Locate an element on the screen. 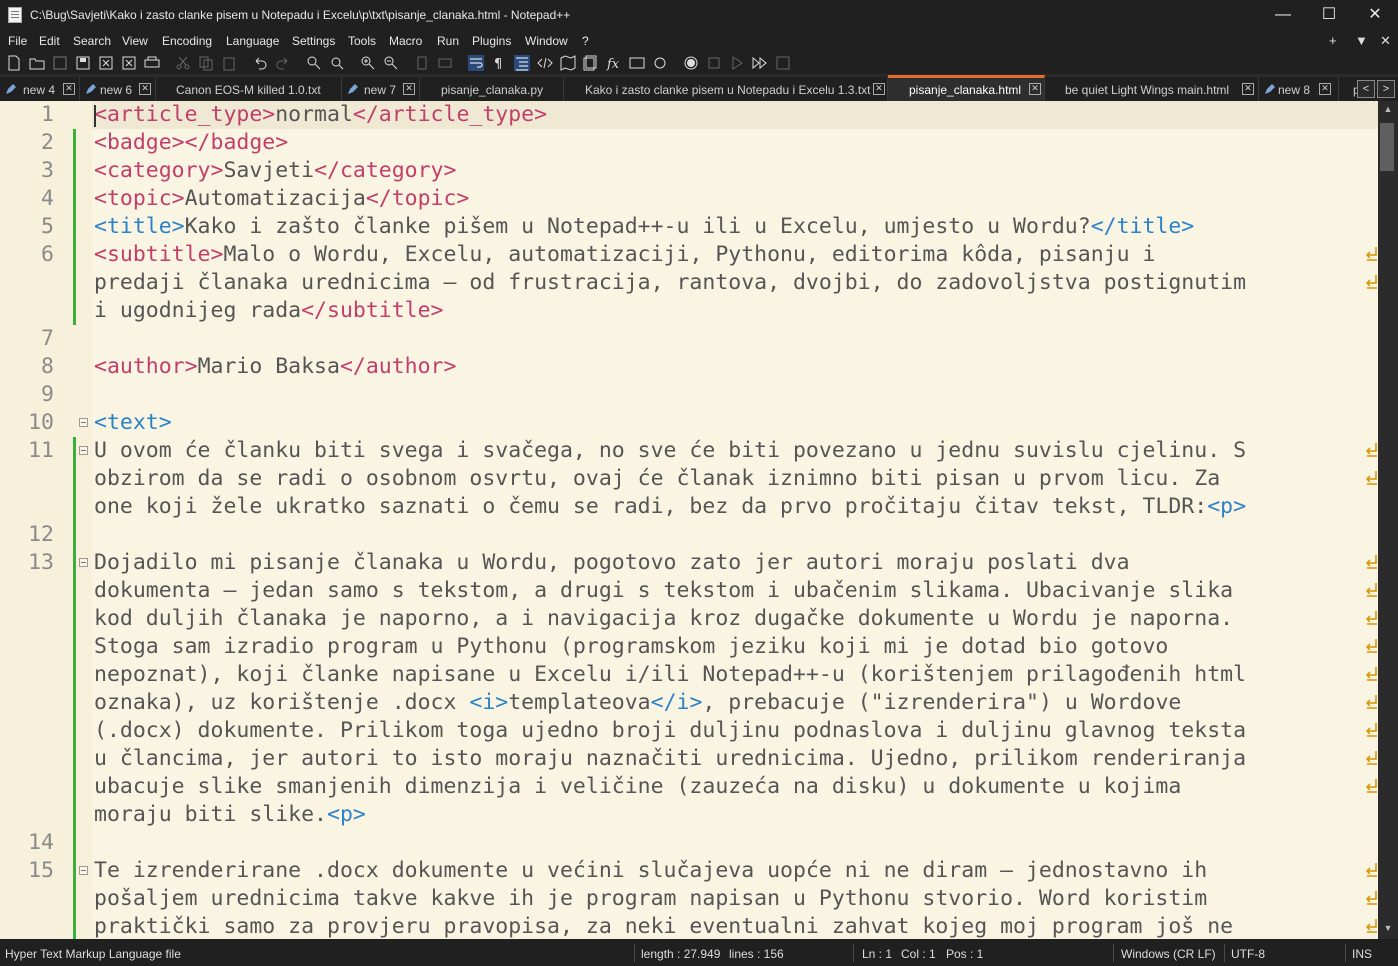  tab-list-dropdown-icon: ▼ is located at coordinates (1361, 40).